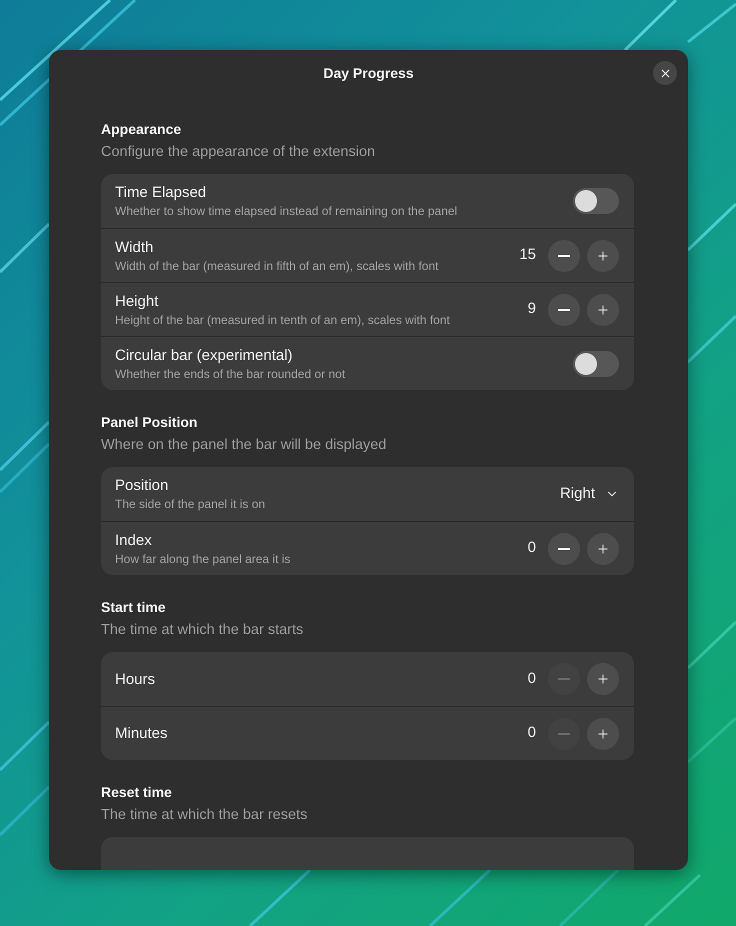 The image size is (736, 926). Describe the element at coordinates (190, 504) in the screenshot. I see `row-description: The side of the panel it is on` at that location.